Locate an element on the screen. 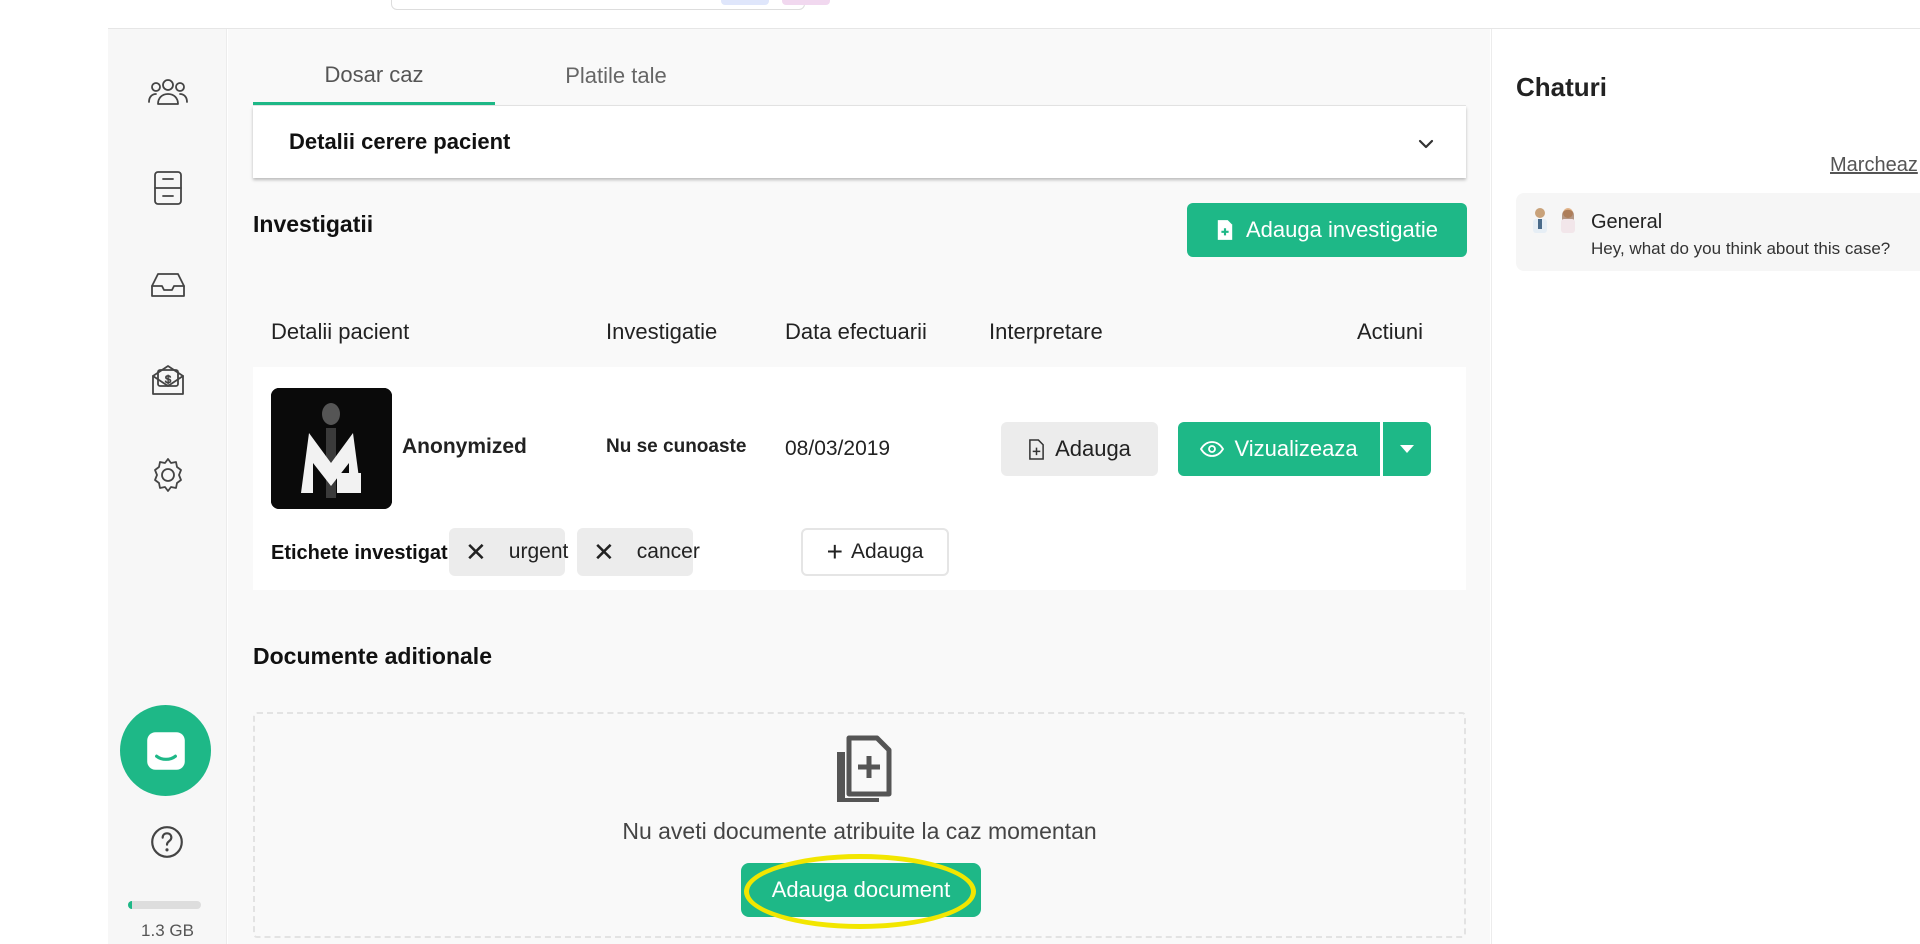 The height and width of the screenshot is (944, 1920). investigations-title: Investigatii is located at coordinates (313, 224).